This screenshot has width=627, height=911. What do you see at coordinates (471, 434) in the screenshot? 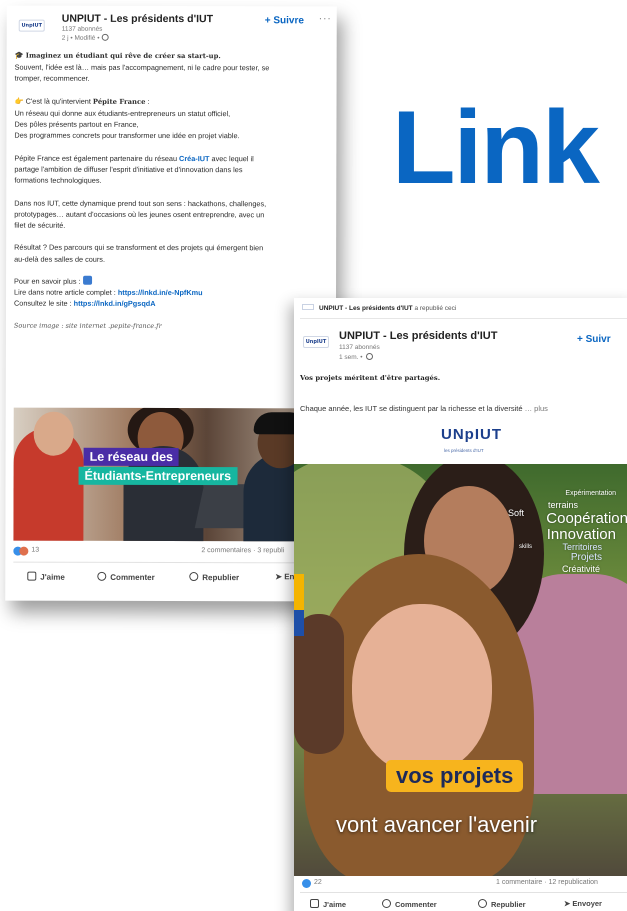
I see `unpiut-brand-logo: UNpIUT` at bounding box center [471, 434].